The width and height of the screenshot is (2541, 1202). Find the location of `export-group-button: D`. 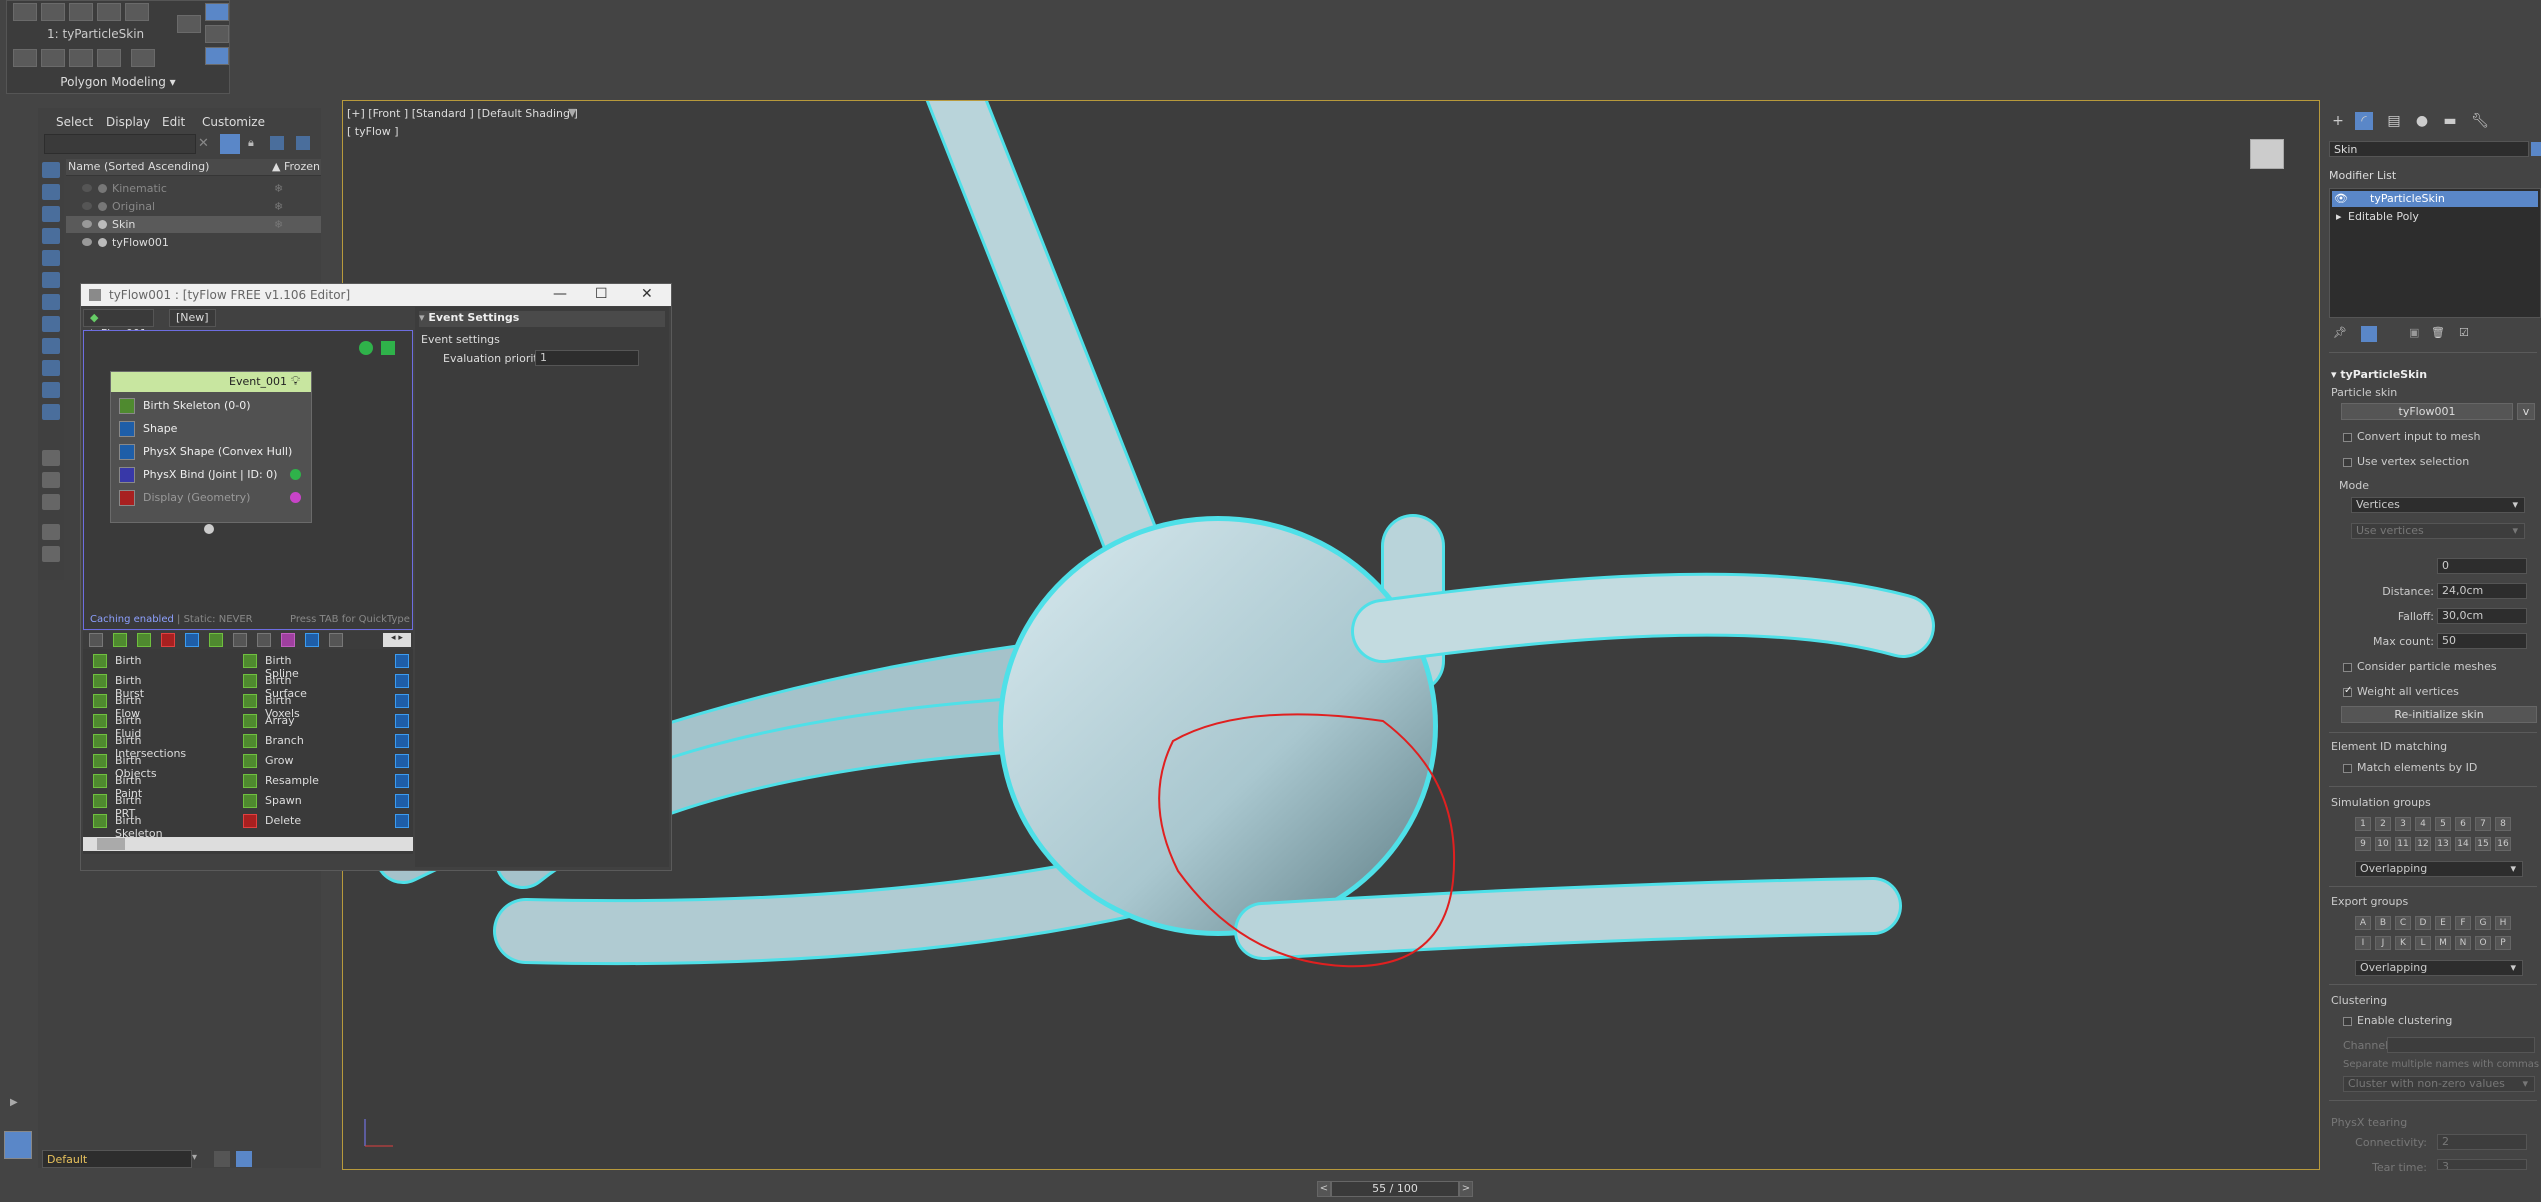

export-group-button: D is located at coordinates (2423, 923).